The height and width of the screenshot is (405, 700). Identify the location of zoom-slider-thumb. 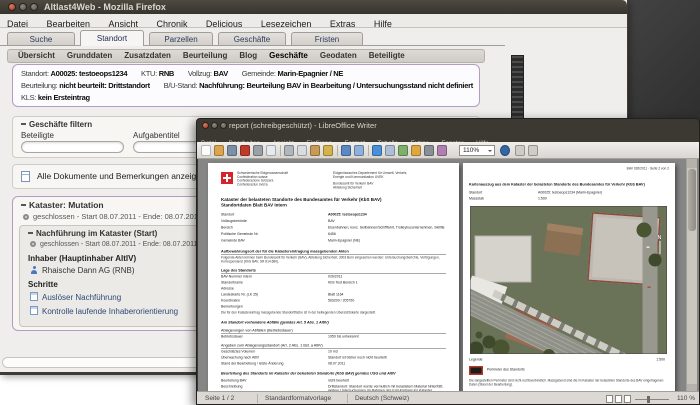
(648, 399).